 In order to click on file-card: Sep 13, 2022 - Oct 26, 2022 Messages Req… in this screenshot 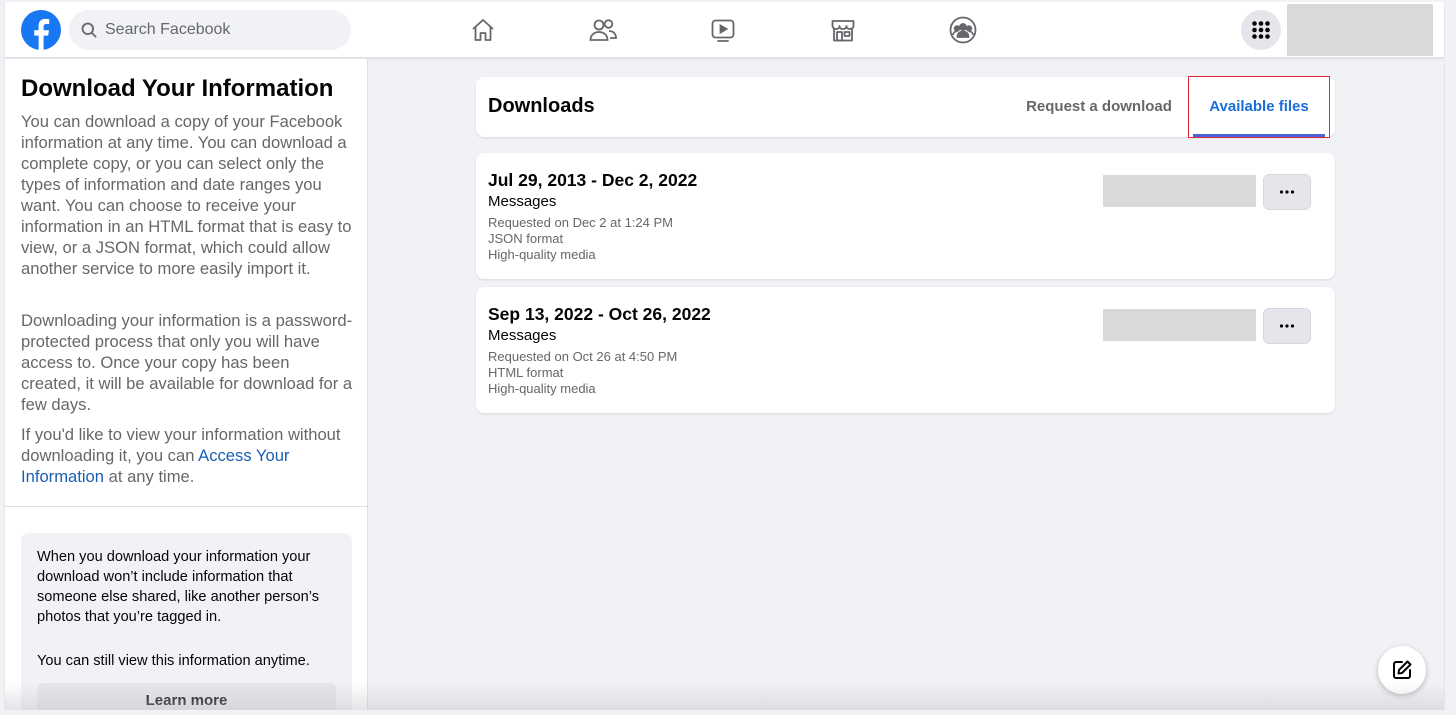, I will do `click(905, 350)`.